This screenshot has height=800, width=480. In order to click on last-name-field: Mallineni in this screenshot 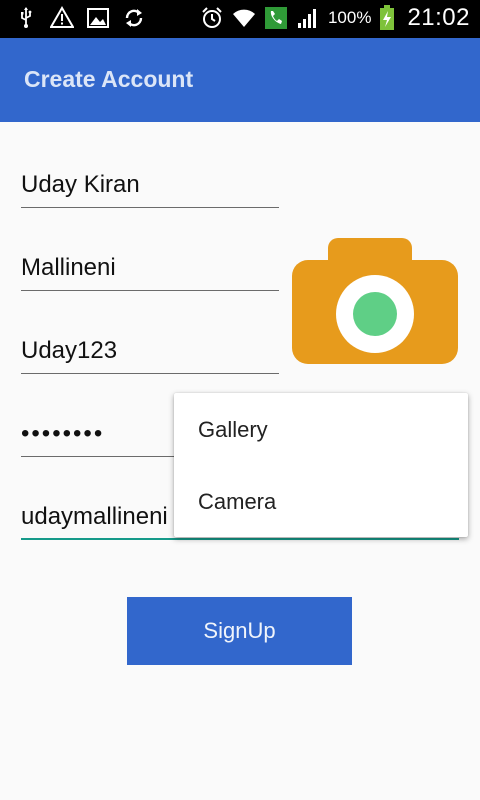, I will do `click(150, 271)`.